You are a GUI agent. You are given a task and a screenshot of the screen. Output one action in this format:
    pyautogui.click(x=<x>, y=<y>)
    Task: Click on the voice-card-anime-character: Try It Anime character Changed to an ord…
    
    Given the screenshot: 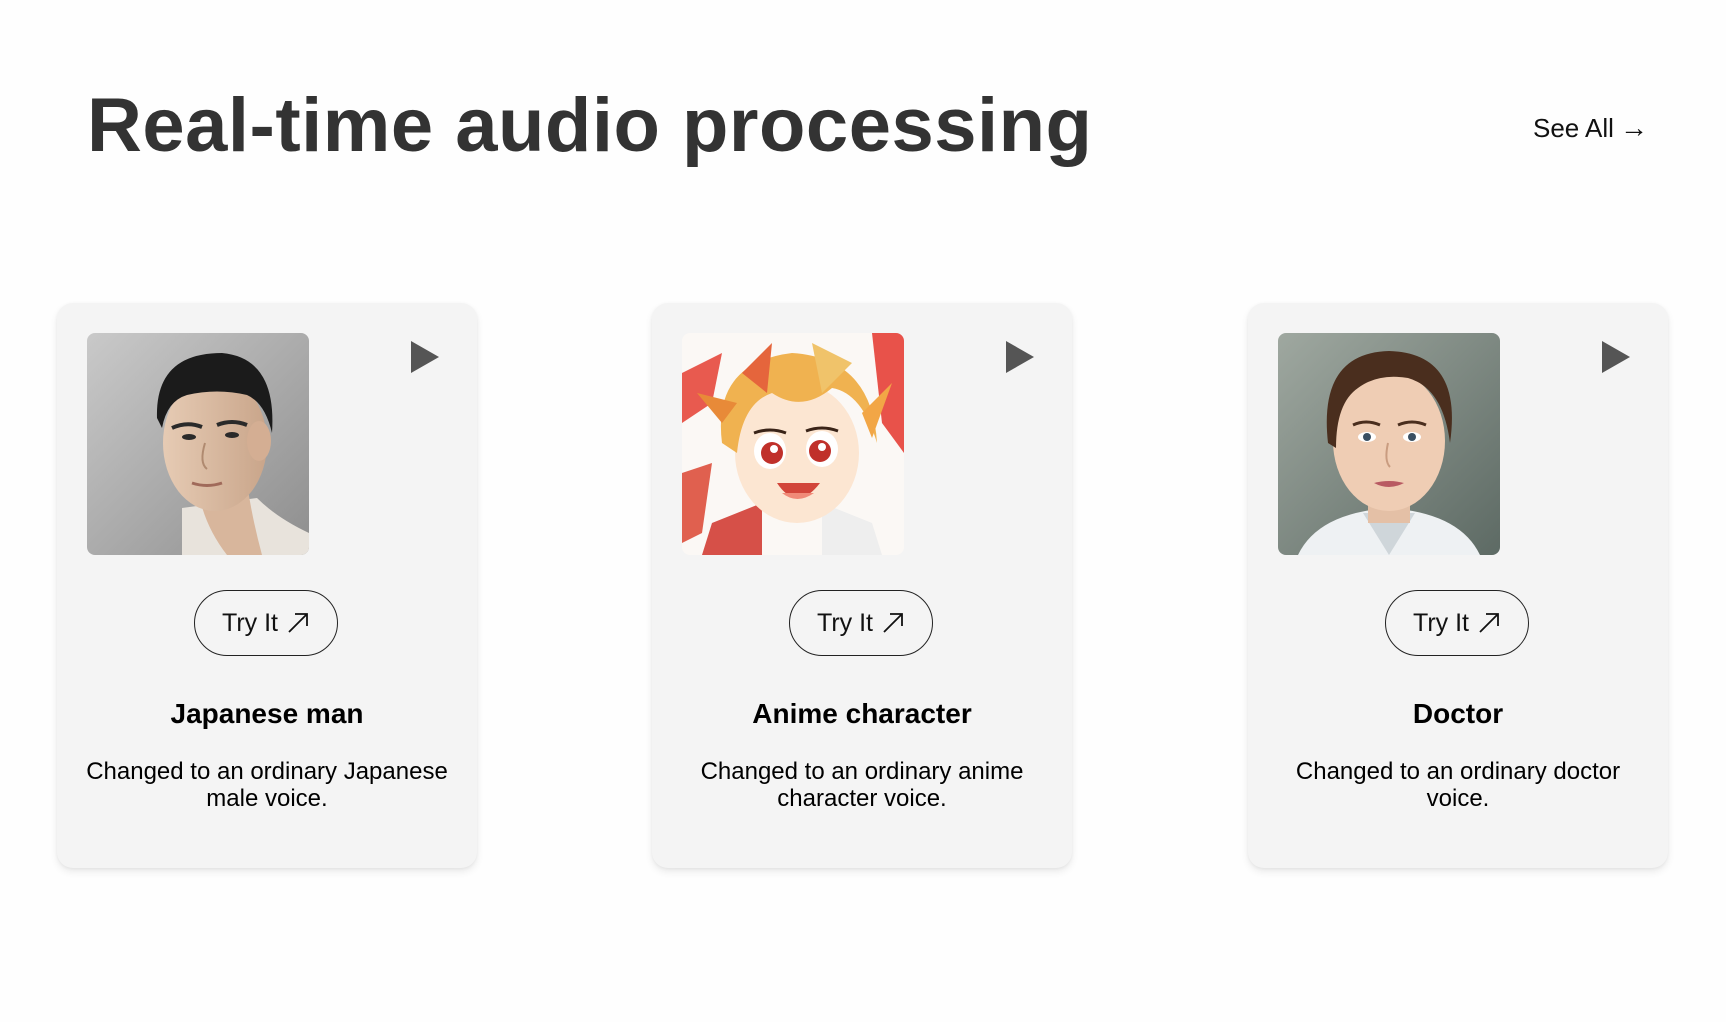 What is the action you would take?
    pyautogui.click(x=862, y=585)
    